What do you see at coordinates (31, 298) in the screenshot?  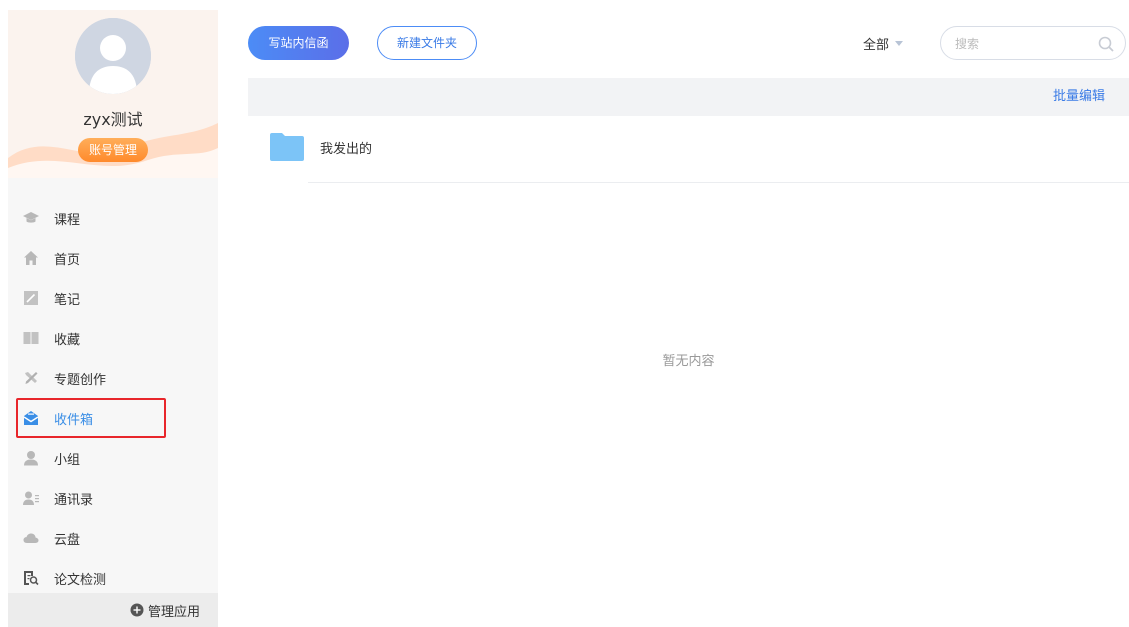 I see `note-icon` at bounding box center [31, 298].